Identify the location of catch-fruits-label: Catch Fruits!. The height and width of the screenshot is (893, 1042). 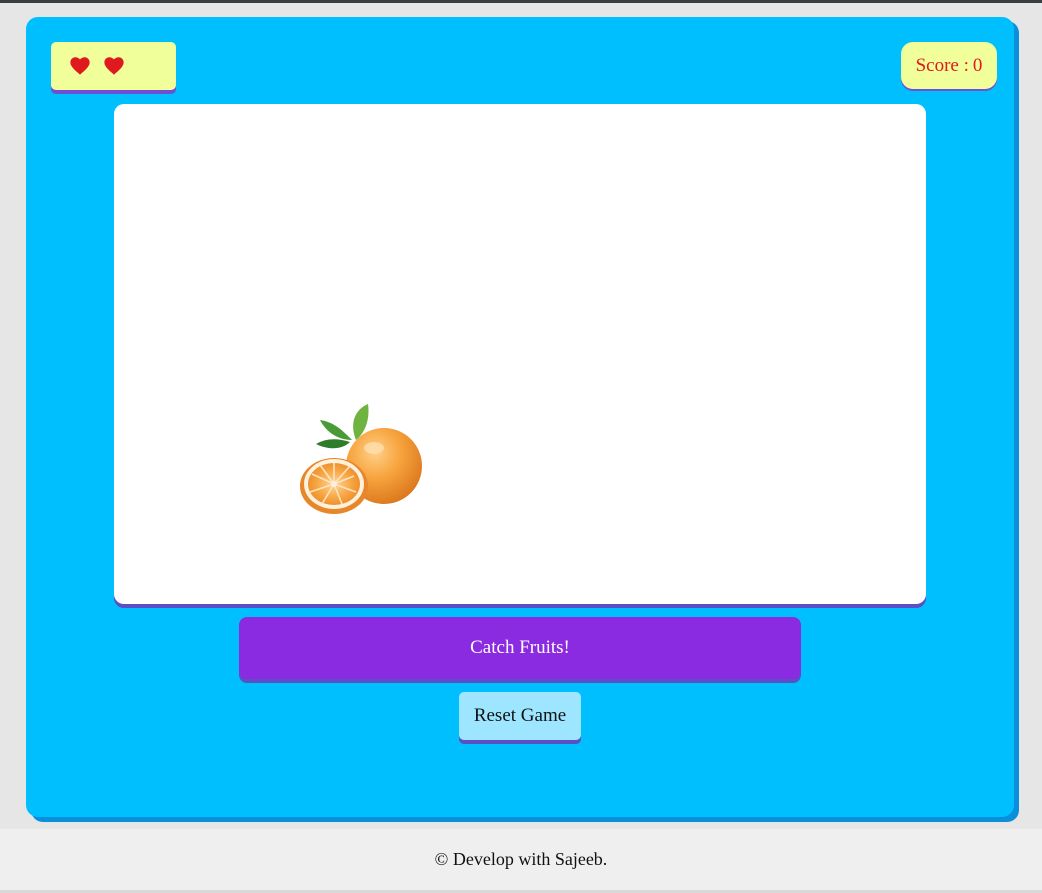
(520, 647).